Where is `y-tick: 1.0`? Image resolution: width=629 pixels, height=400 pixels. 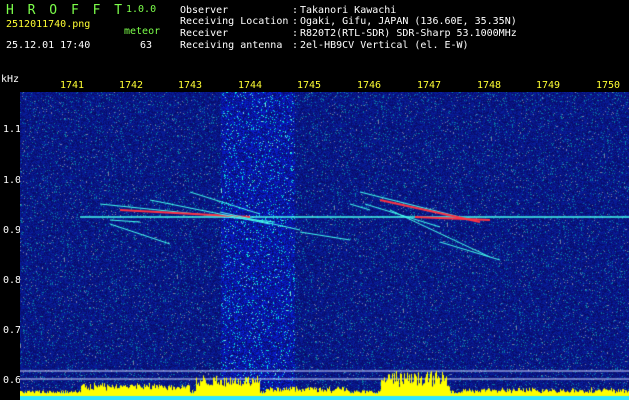 y-tick: 1.0 is located at coordinates (12, 180).